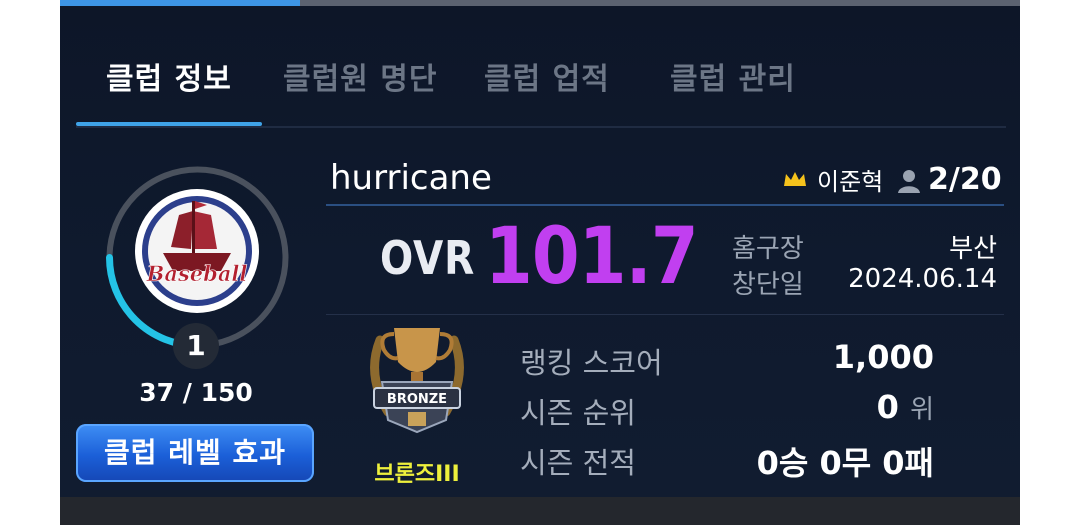 Image resolution: width=1080 pixels, height=525 pixels. Describe the element at coordinates (733, 80) in the screenshot. I see `tab-management: 클럽 관리` at that location.